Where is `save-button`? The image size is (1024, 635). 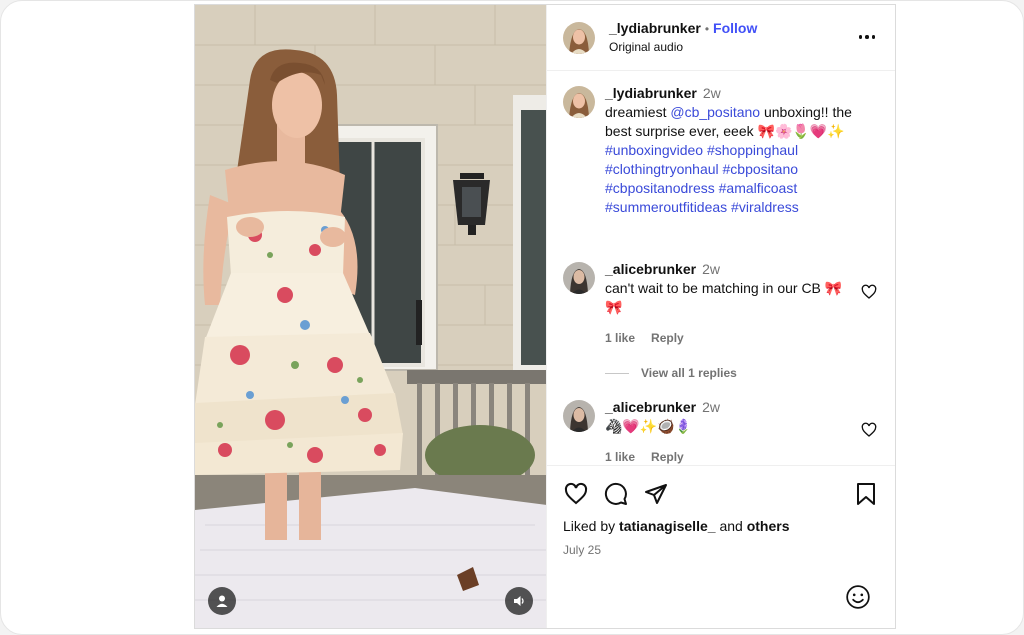 save-button is located at coordinates (866, 494).